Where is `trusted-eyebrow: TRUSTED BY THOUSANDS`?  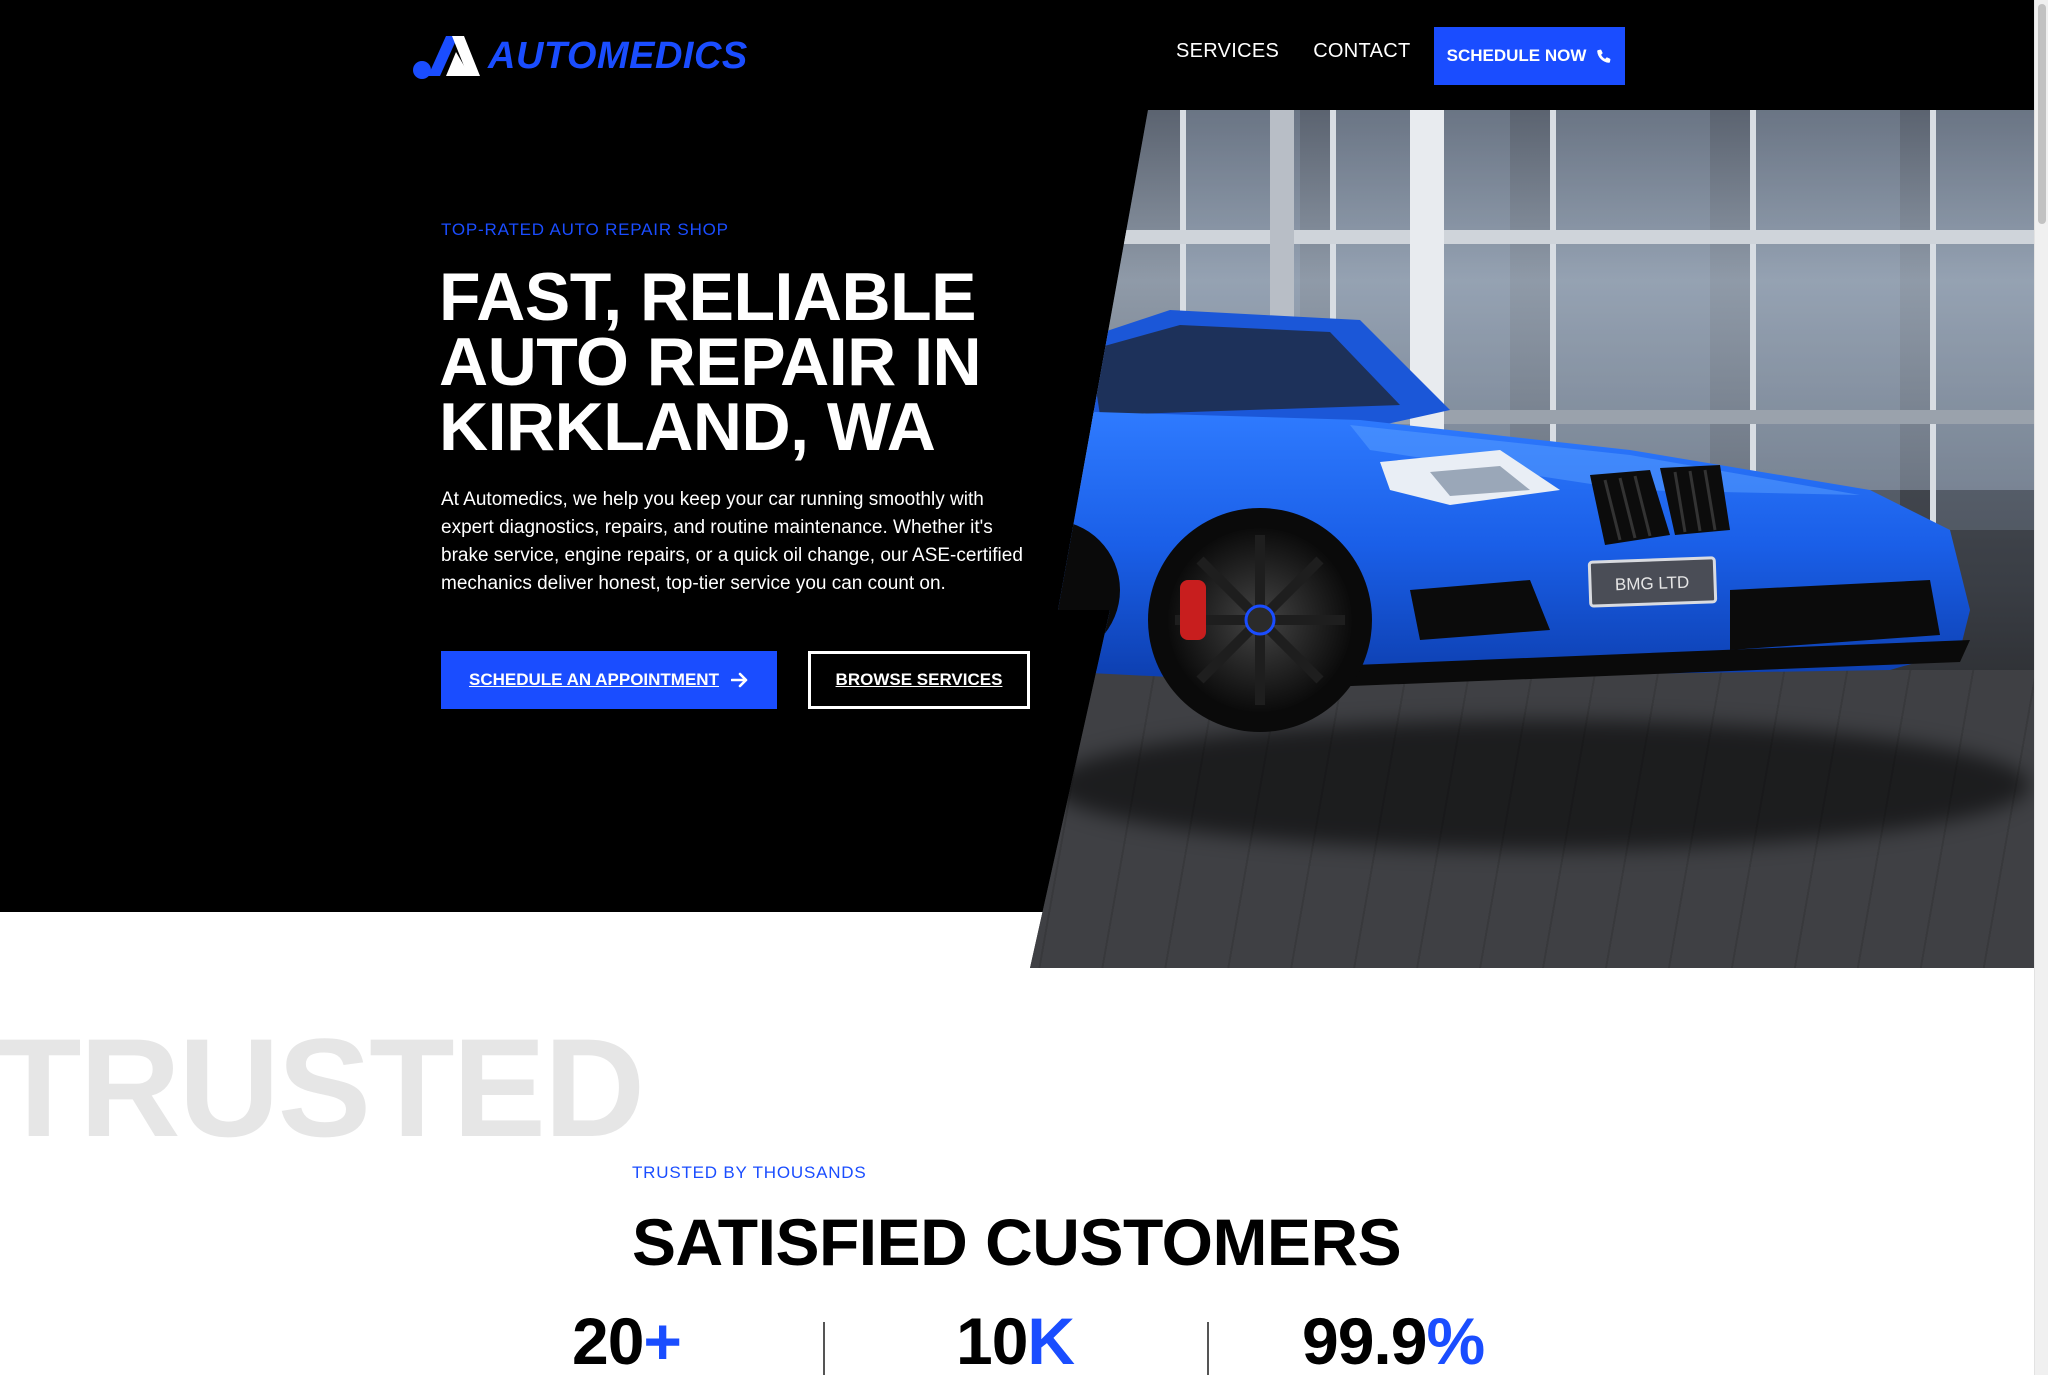 trusted-eyebrow: TRUSTED BY THOUSANDS is located at coordinates (749, 1172).